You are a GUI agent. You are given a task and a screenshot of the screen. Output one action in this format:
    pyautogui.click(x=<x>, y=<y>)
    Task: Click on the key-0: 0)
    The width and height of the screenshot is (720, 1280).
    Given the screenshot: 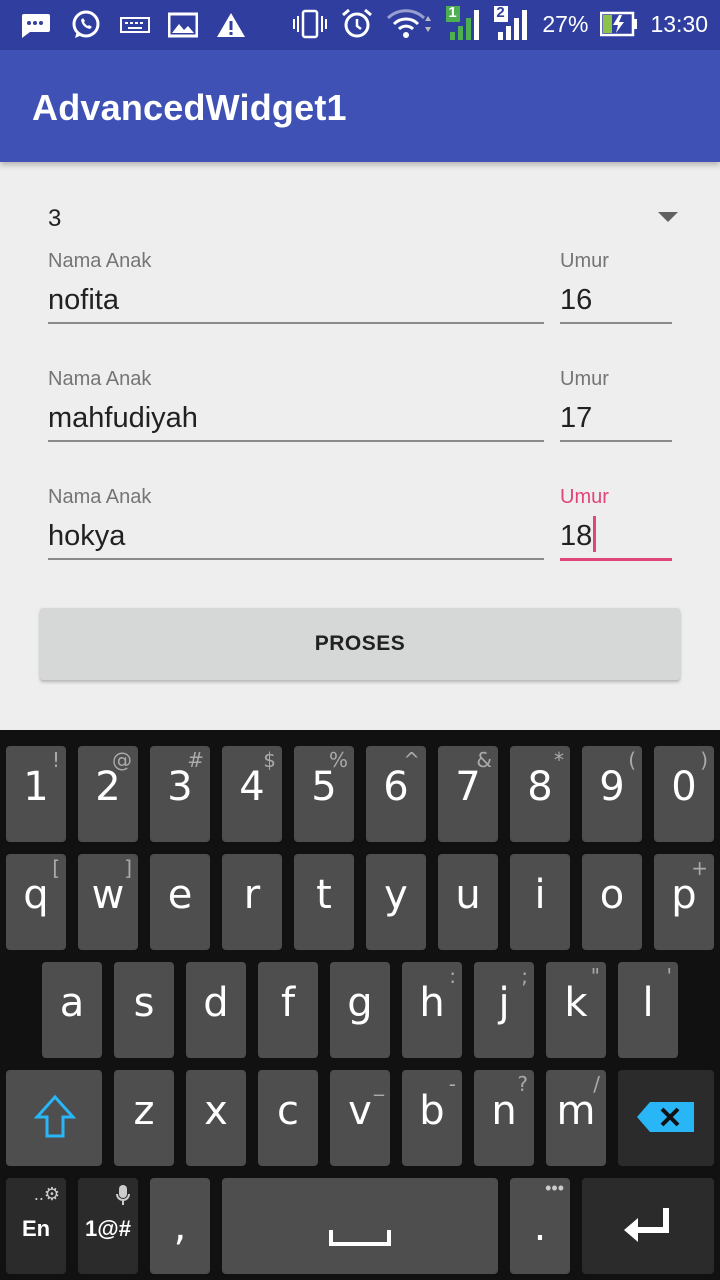 What is the action you would take?
    pyautogui.click(x=684, y=794)
    